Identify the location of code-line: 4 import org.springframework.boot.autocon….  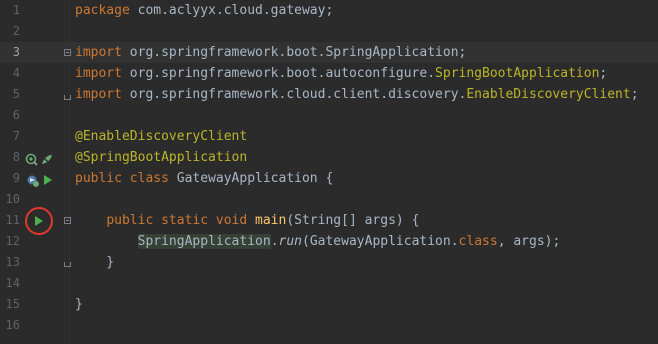
(329, 73).